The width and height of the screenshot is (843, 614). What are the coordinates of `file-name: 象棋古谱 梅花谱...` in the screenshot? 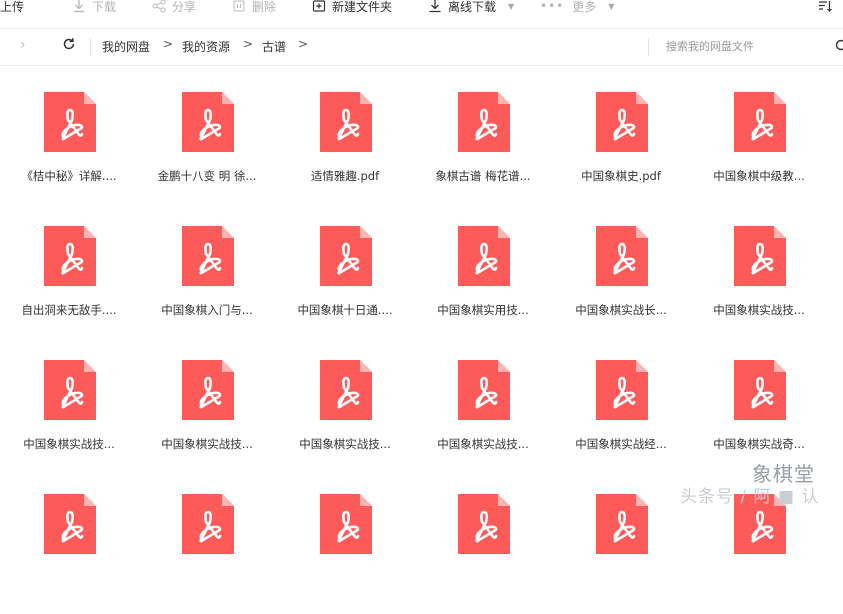 It's located at (483, 176).